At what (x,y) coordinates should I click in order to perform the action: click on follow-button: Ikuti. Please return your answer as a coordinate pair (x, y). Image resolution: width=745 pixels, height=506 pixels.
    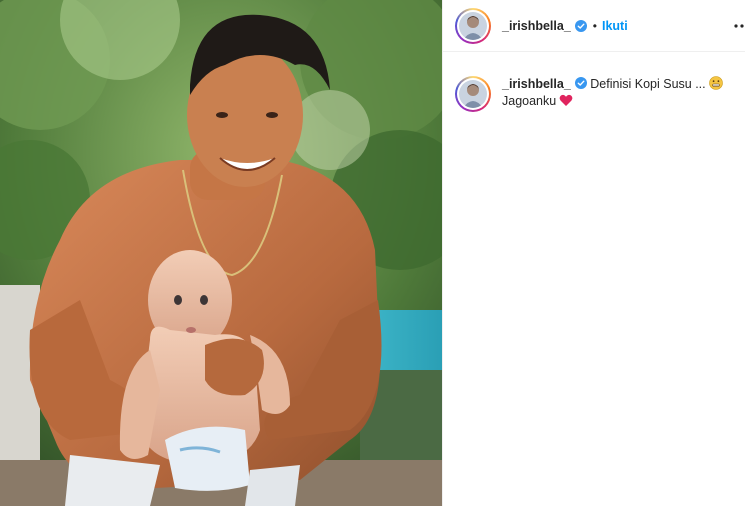
    Looking at the image, I should click on (615, 26).